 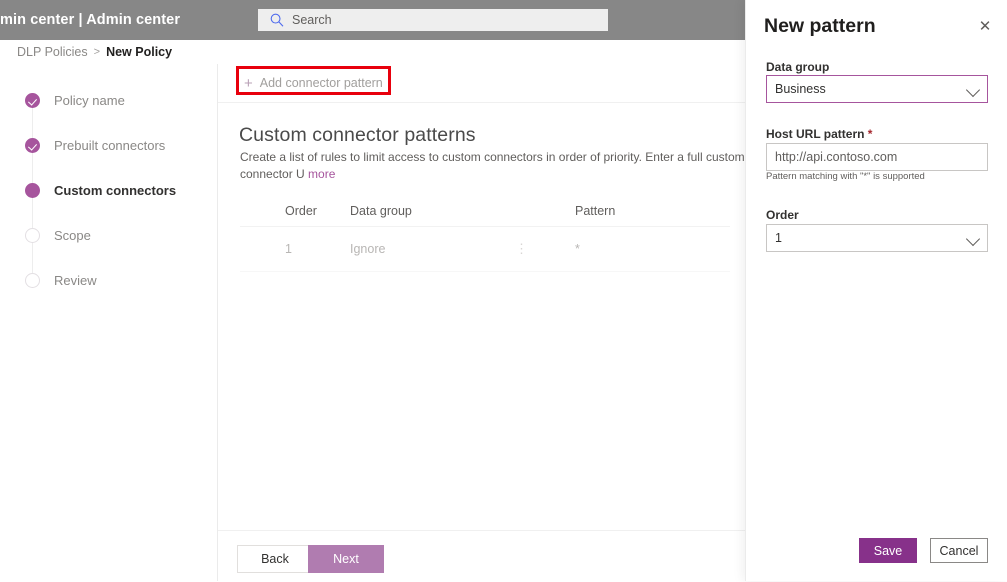 I want to click on data-group-selected-value: Business, so click(x=800, y=89).